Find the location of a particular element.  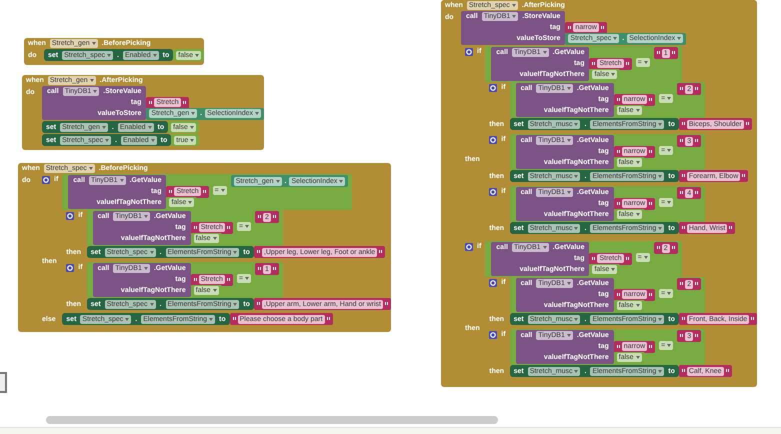

panel-edge is located at coordinates (3, 382).